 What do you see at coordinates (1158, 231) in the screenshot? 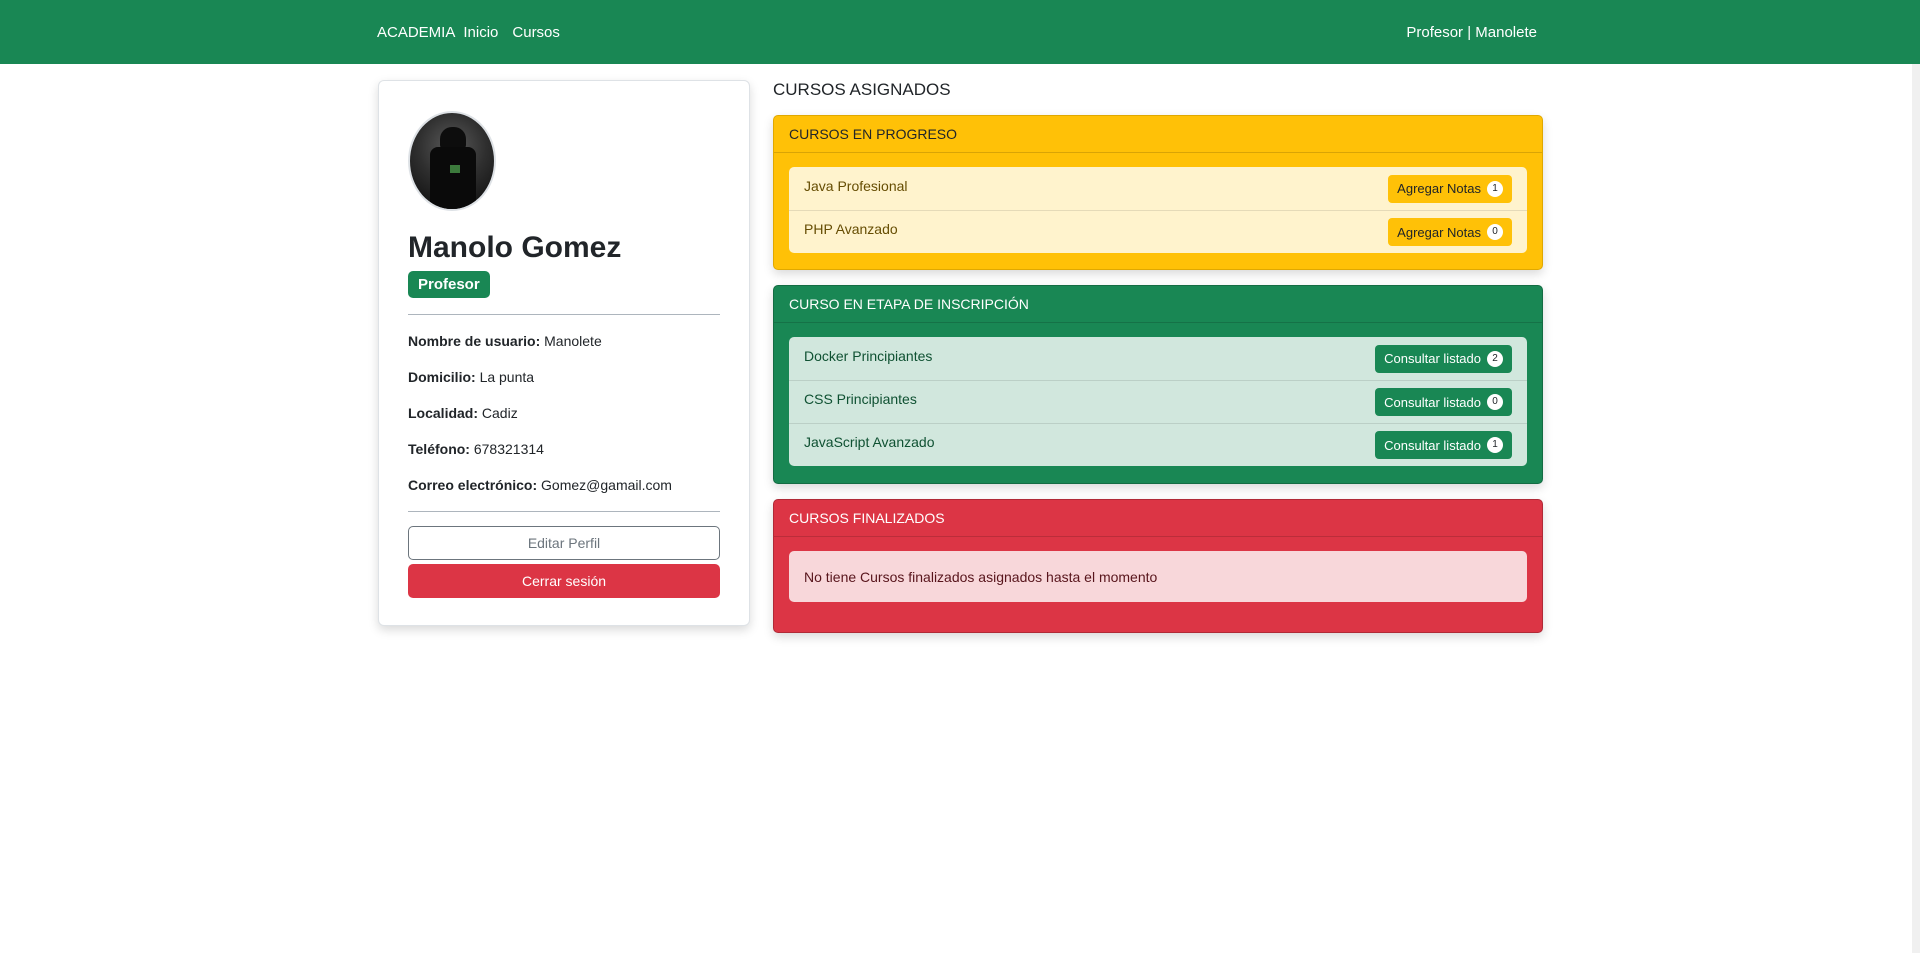
I see `list-item: PHP Avanzado Agregar Notas 0` at bounding box center [1158, 231].